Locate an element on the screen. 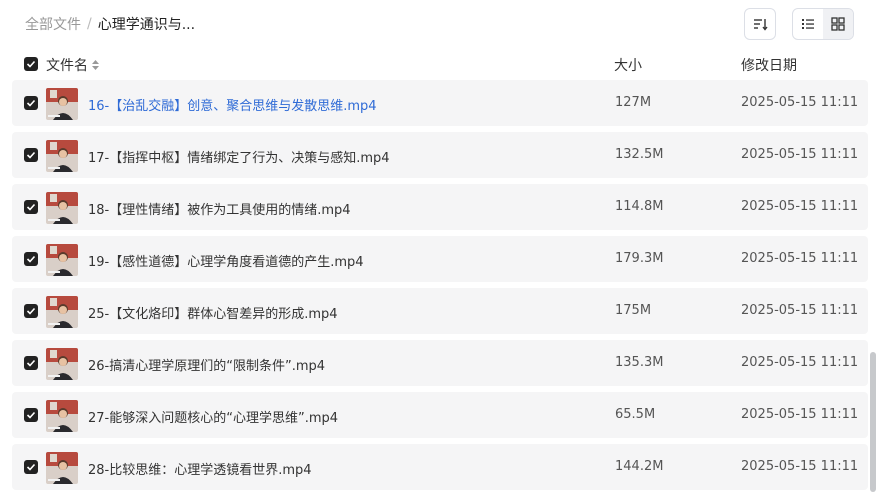  file-size: 127M is located at coordinates (633, 102).